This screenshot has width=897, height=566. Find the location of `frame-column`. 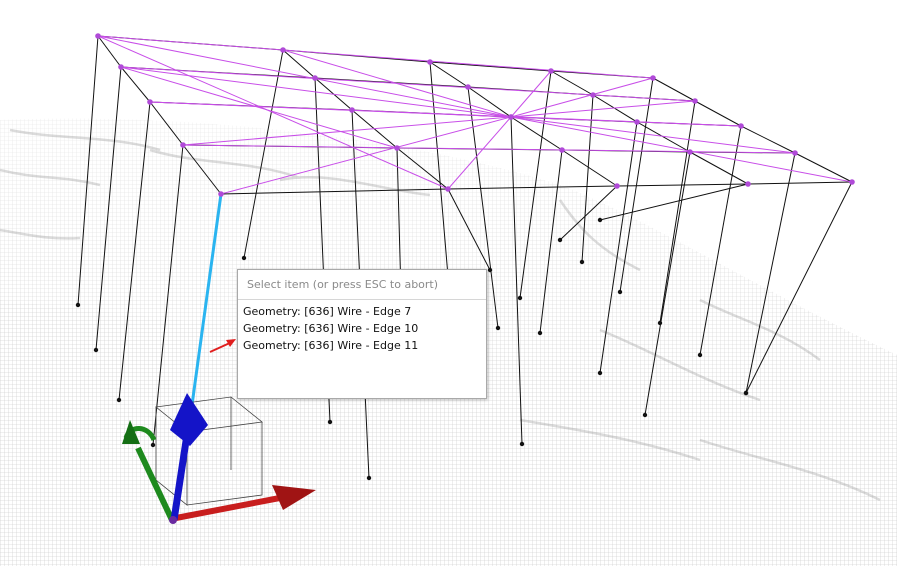

frame-column is located at coordinates (674, 202).